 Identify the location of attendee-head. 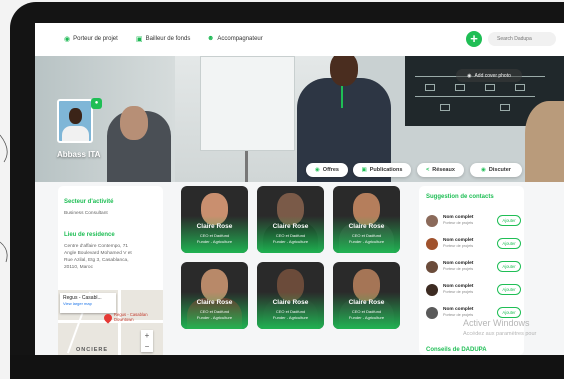
(134, 123).